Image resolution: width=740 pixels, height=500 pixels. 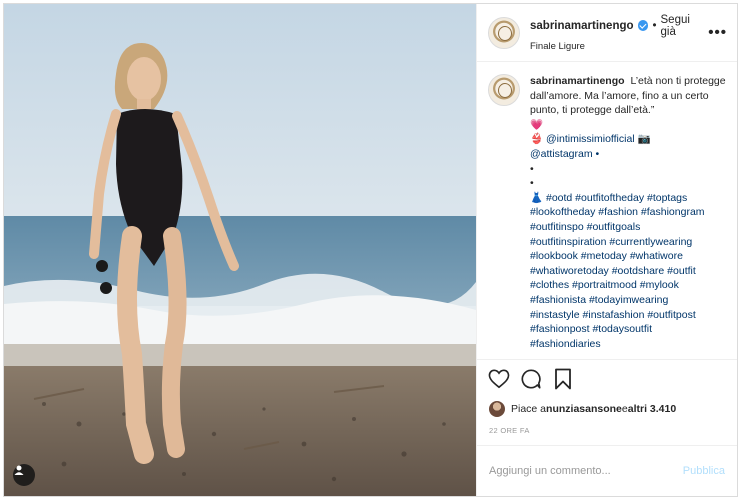 I want to click on tagged-users-button, so click(x=24, y=475).